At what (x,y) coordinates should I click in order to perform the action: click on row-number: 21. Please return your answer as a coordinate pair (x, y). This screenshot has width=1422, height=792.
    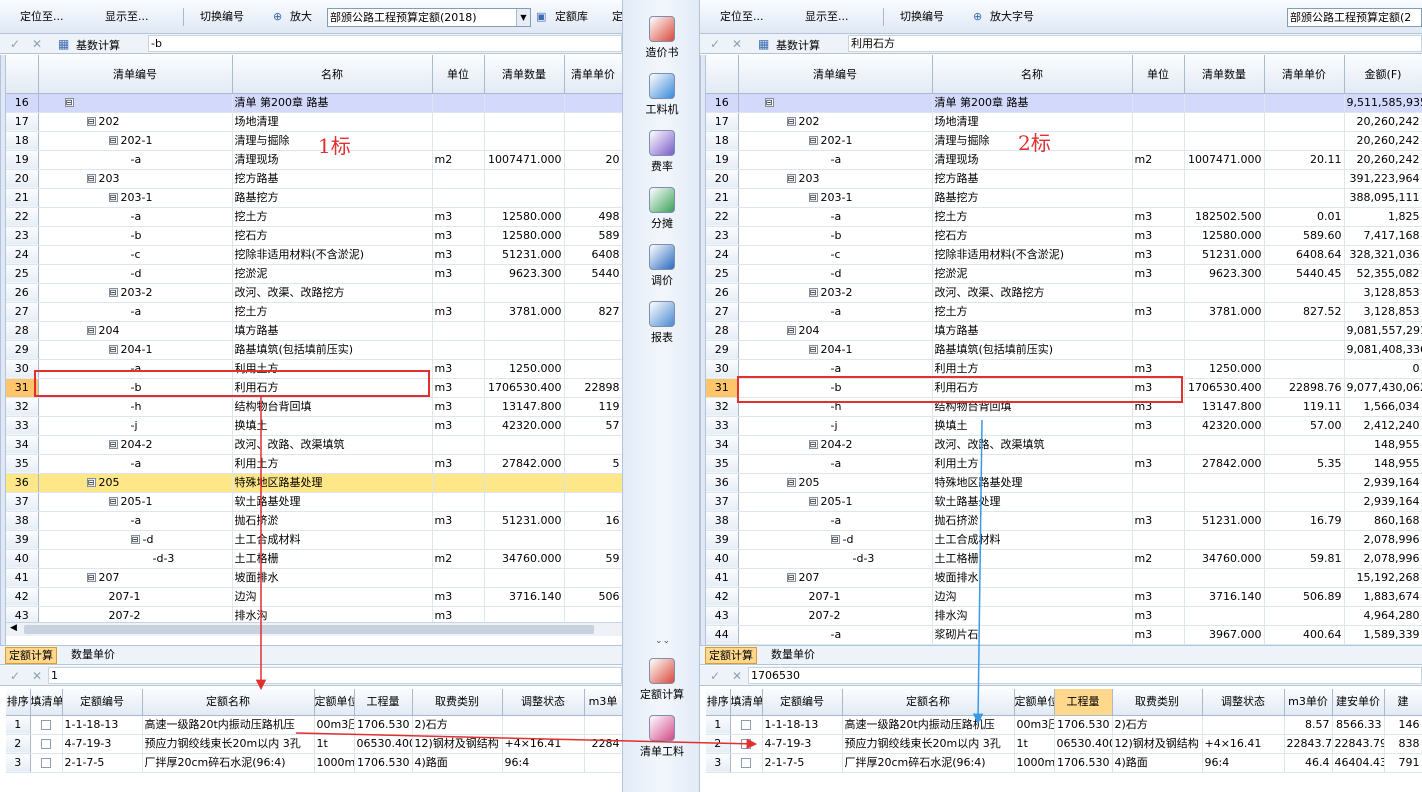
    Looking at the image, I should click on (722, 198).